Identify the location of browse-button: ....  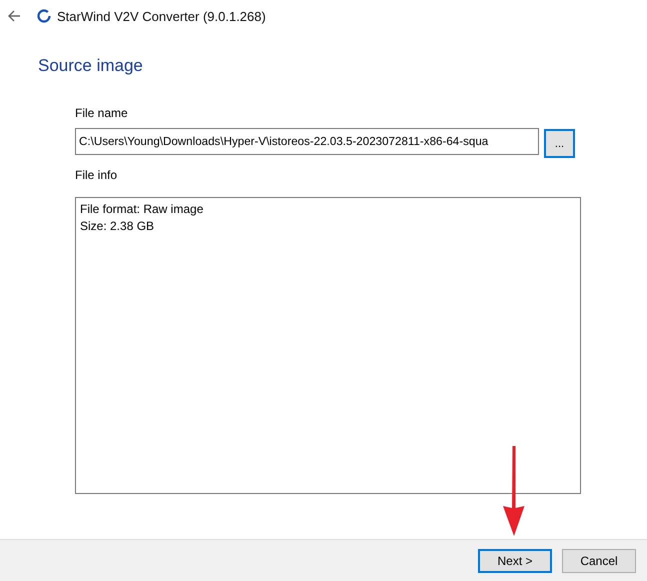
(559, 143).